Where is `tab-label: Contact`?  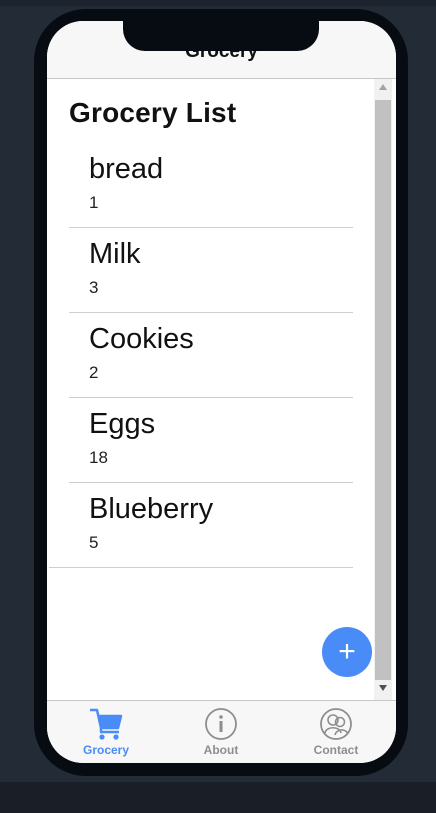
tab-label: Contact is located at coordinates (336, 750).